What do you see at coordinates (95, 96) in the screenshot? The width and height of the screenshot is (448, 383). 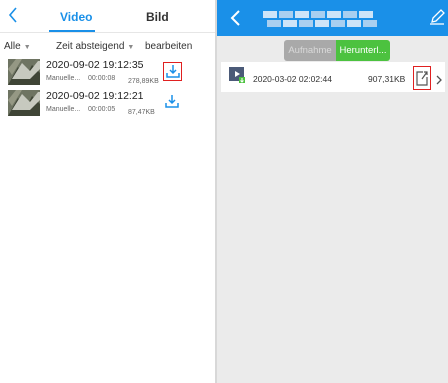 I see `recording-datetime: 2020-09-02 19:12:21` at bounding box center [95, 96].